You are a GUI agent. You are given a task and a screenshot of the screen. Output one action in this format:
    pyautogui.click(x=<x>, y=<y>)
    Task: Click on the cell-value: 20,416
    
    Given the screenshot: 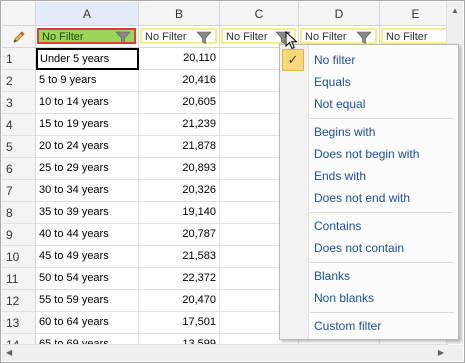 What is the action you would take?
    pyautogui.click(x=179, y=81)
    